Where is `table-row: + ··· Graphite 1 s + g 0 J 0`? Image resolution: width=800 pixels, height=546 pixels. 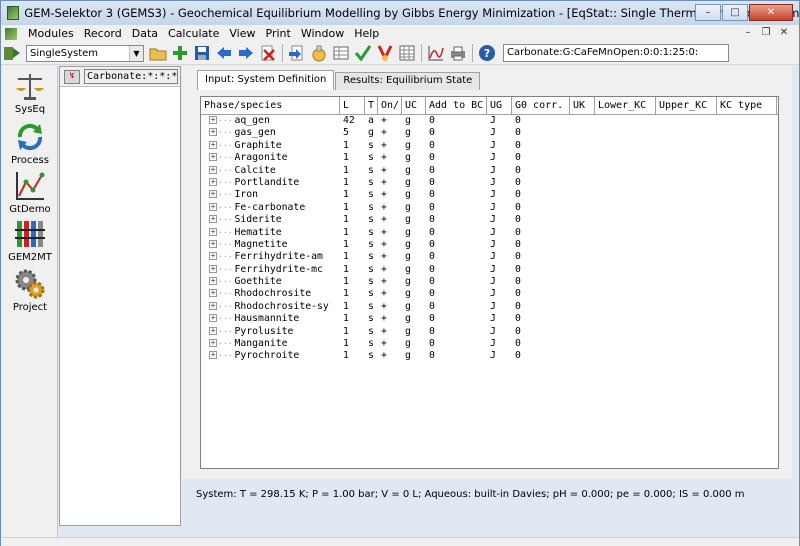 table-row: + ··· Graphite 1 s + g 0 J 0 is located at coordinates (489, 146).